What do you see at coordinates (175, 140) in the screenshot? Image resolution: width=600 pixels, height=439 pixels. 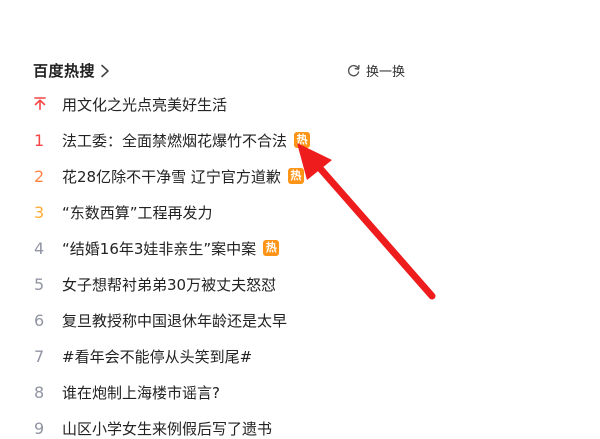 I see `hot-search-item-text: 法工委：全面禁燃烟花爆竹不合法` at bounding box center [175, 140].